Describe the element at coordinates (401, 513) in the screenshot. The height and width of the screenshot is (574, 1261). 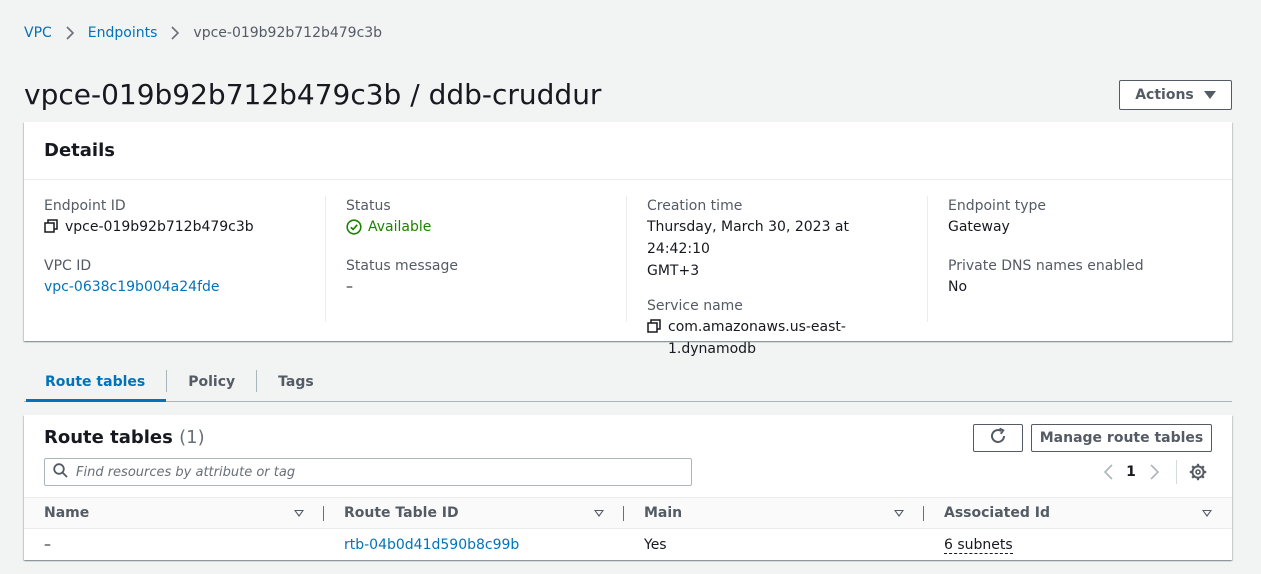
I see `column-header-route-table-id-label: Route Table ID` at that location.